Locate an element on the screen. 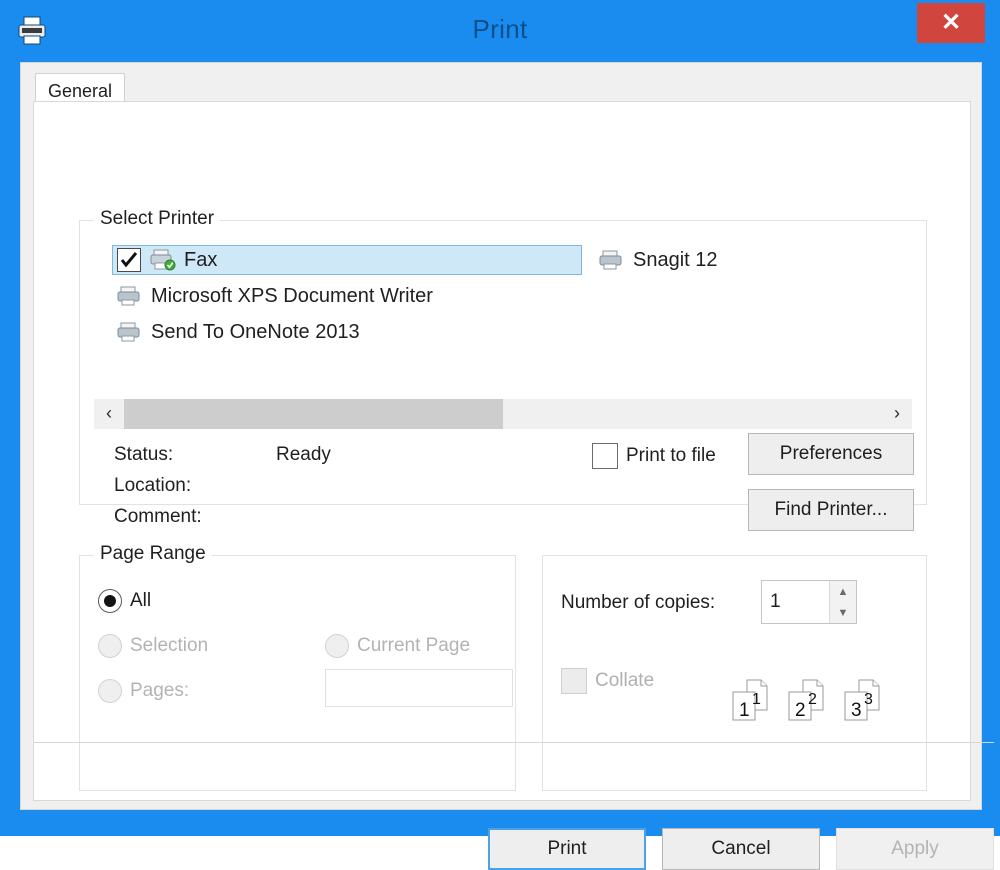 The image size is (1000, 870). print-button: Print is located at coordinates (567, 849).